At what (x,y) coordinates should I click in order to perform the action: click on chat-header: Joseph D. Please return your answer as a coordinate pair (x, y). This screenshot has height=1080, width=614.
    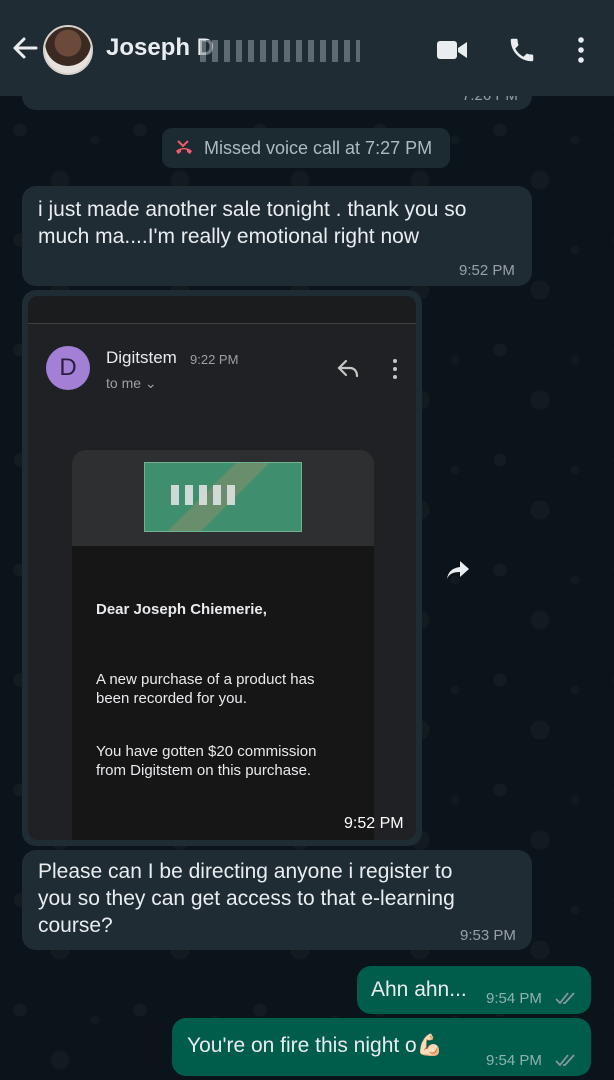
    Looking at the image, I should click on (307, 48).